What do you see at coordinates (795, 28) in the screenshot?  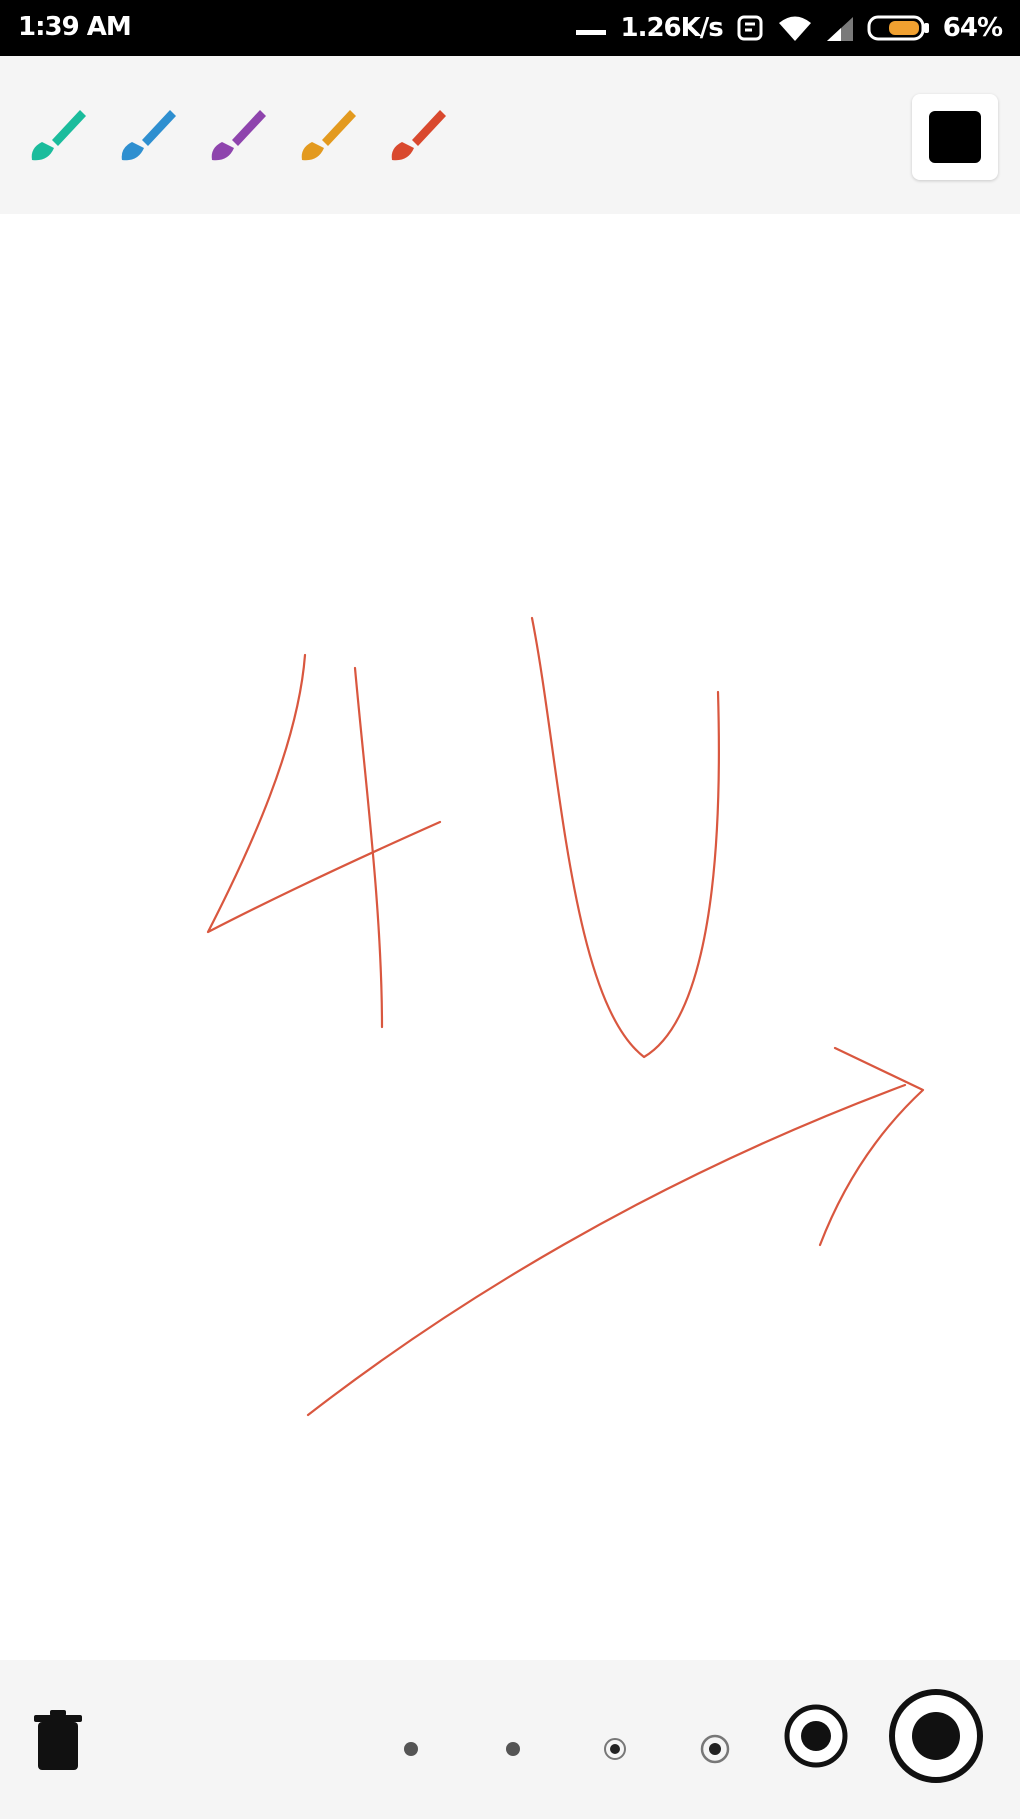 I see `wifi-icon` at bounding box center [795, 28].